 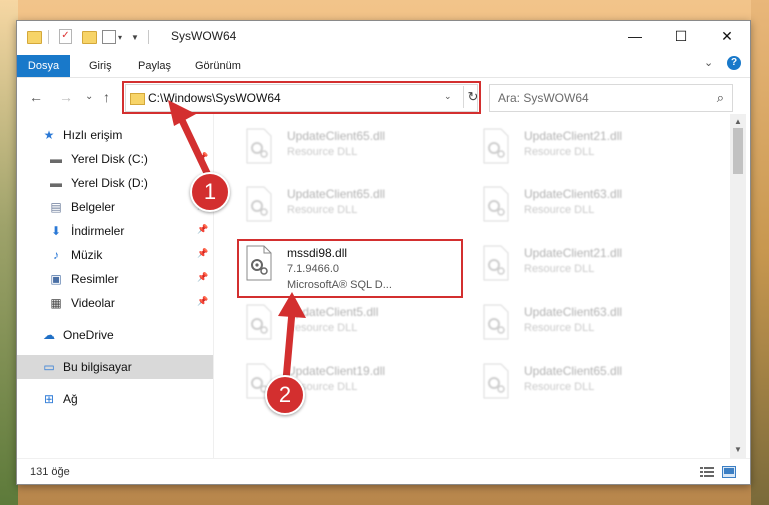 I want to click on sidebar-item-pictures: ▣ Resimler 📌, so click(x=115, y=279).